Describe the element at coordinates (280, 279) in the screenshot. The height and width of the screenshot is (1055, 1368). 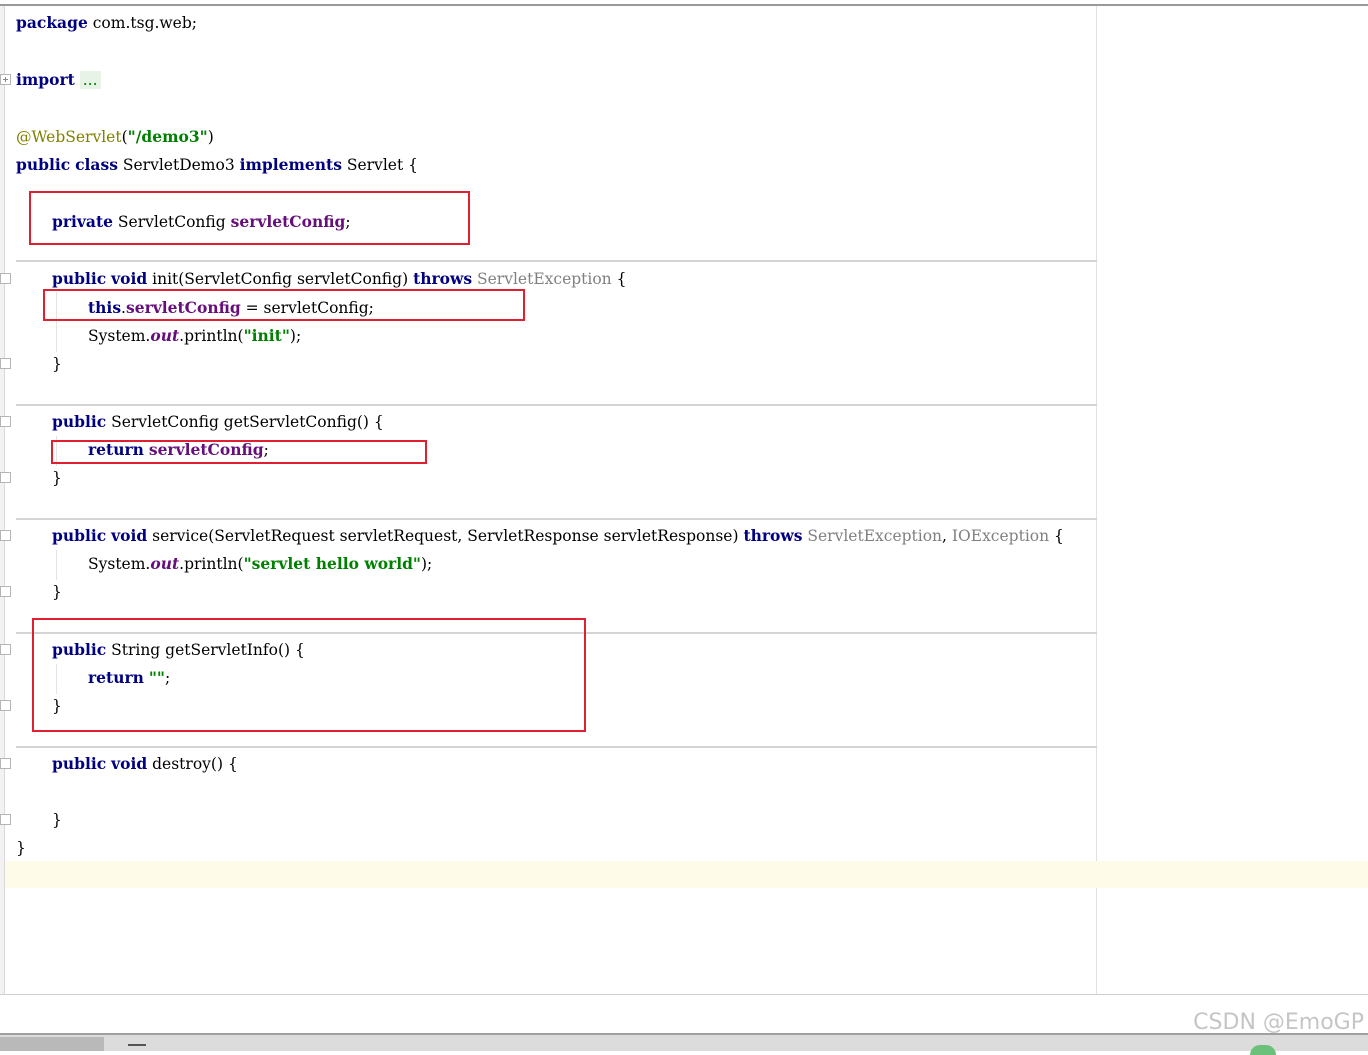
I see `method-signature: init(ServletConfig servletConfig)` at that location.